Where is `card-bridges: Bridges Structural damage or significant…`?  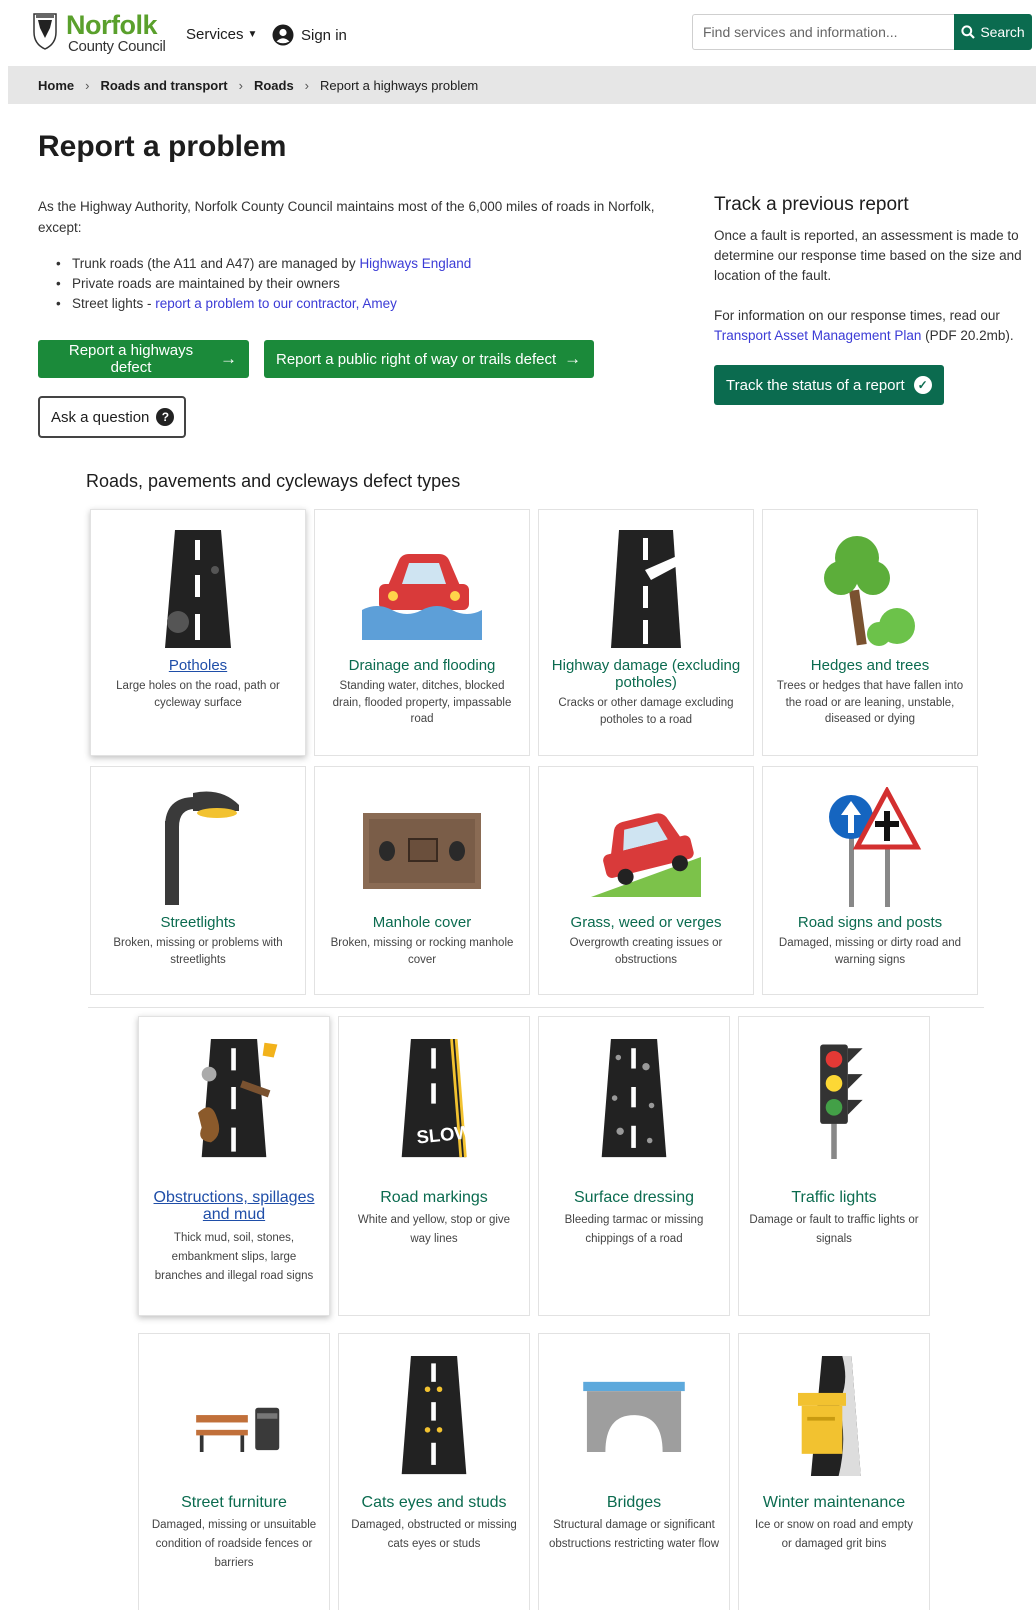
card-bridges: Bridges Structural damage or significant… is located at coordinates (634, 1471).